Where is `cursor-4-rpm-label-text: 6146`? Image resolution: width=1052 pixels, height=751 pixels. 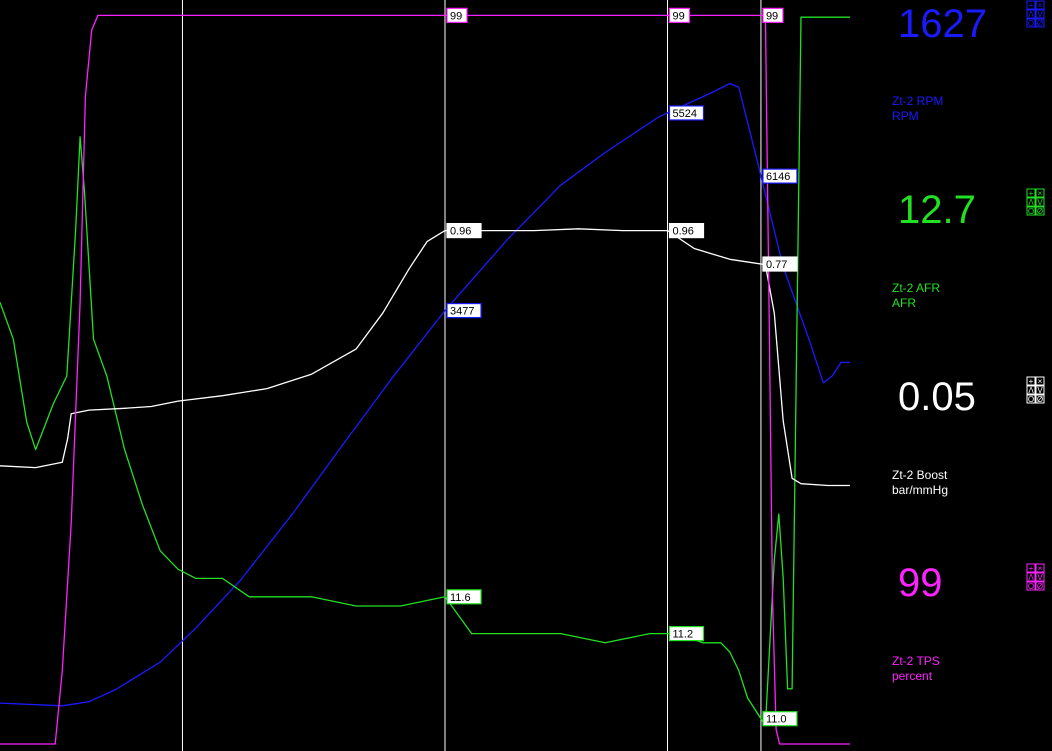 cursor-4-rpm-label-text: 6146 is located at coordinates (778, 177).